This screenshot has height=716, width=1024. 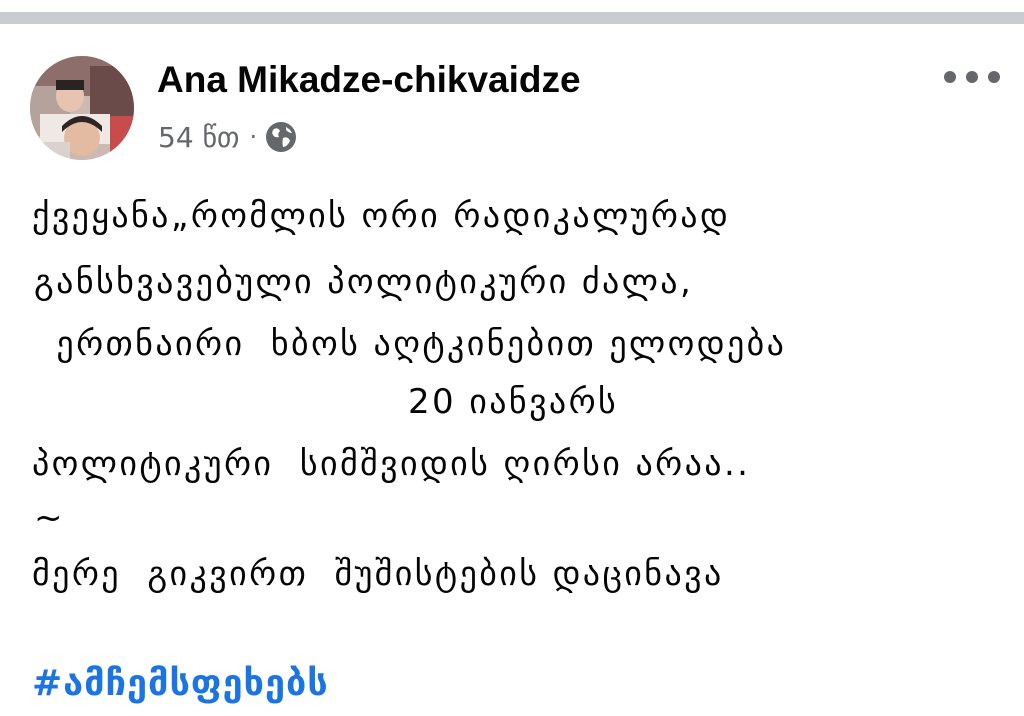 I want to click on hashtag-link: #ამჩემსფეხებს, so click(x=180, y=684).